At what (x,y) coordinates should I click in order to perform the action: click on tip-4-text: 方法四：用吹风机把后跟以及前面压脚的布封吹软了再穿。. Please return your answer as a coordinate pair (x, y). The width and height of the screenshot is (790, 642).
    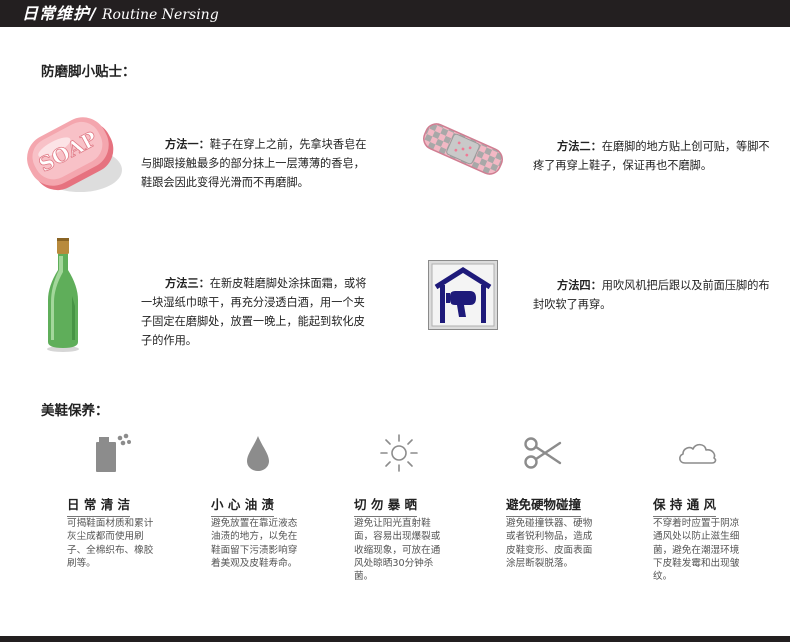
    Looking at the image, I should click on (653, 295).